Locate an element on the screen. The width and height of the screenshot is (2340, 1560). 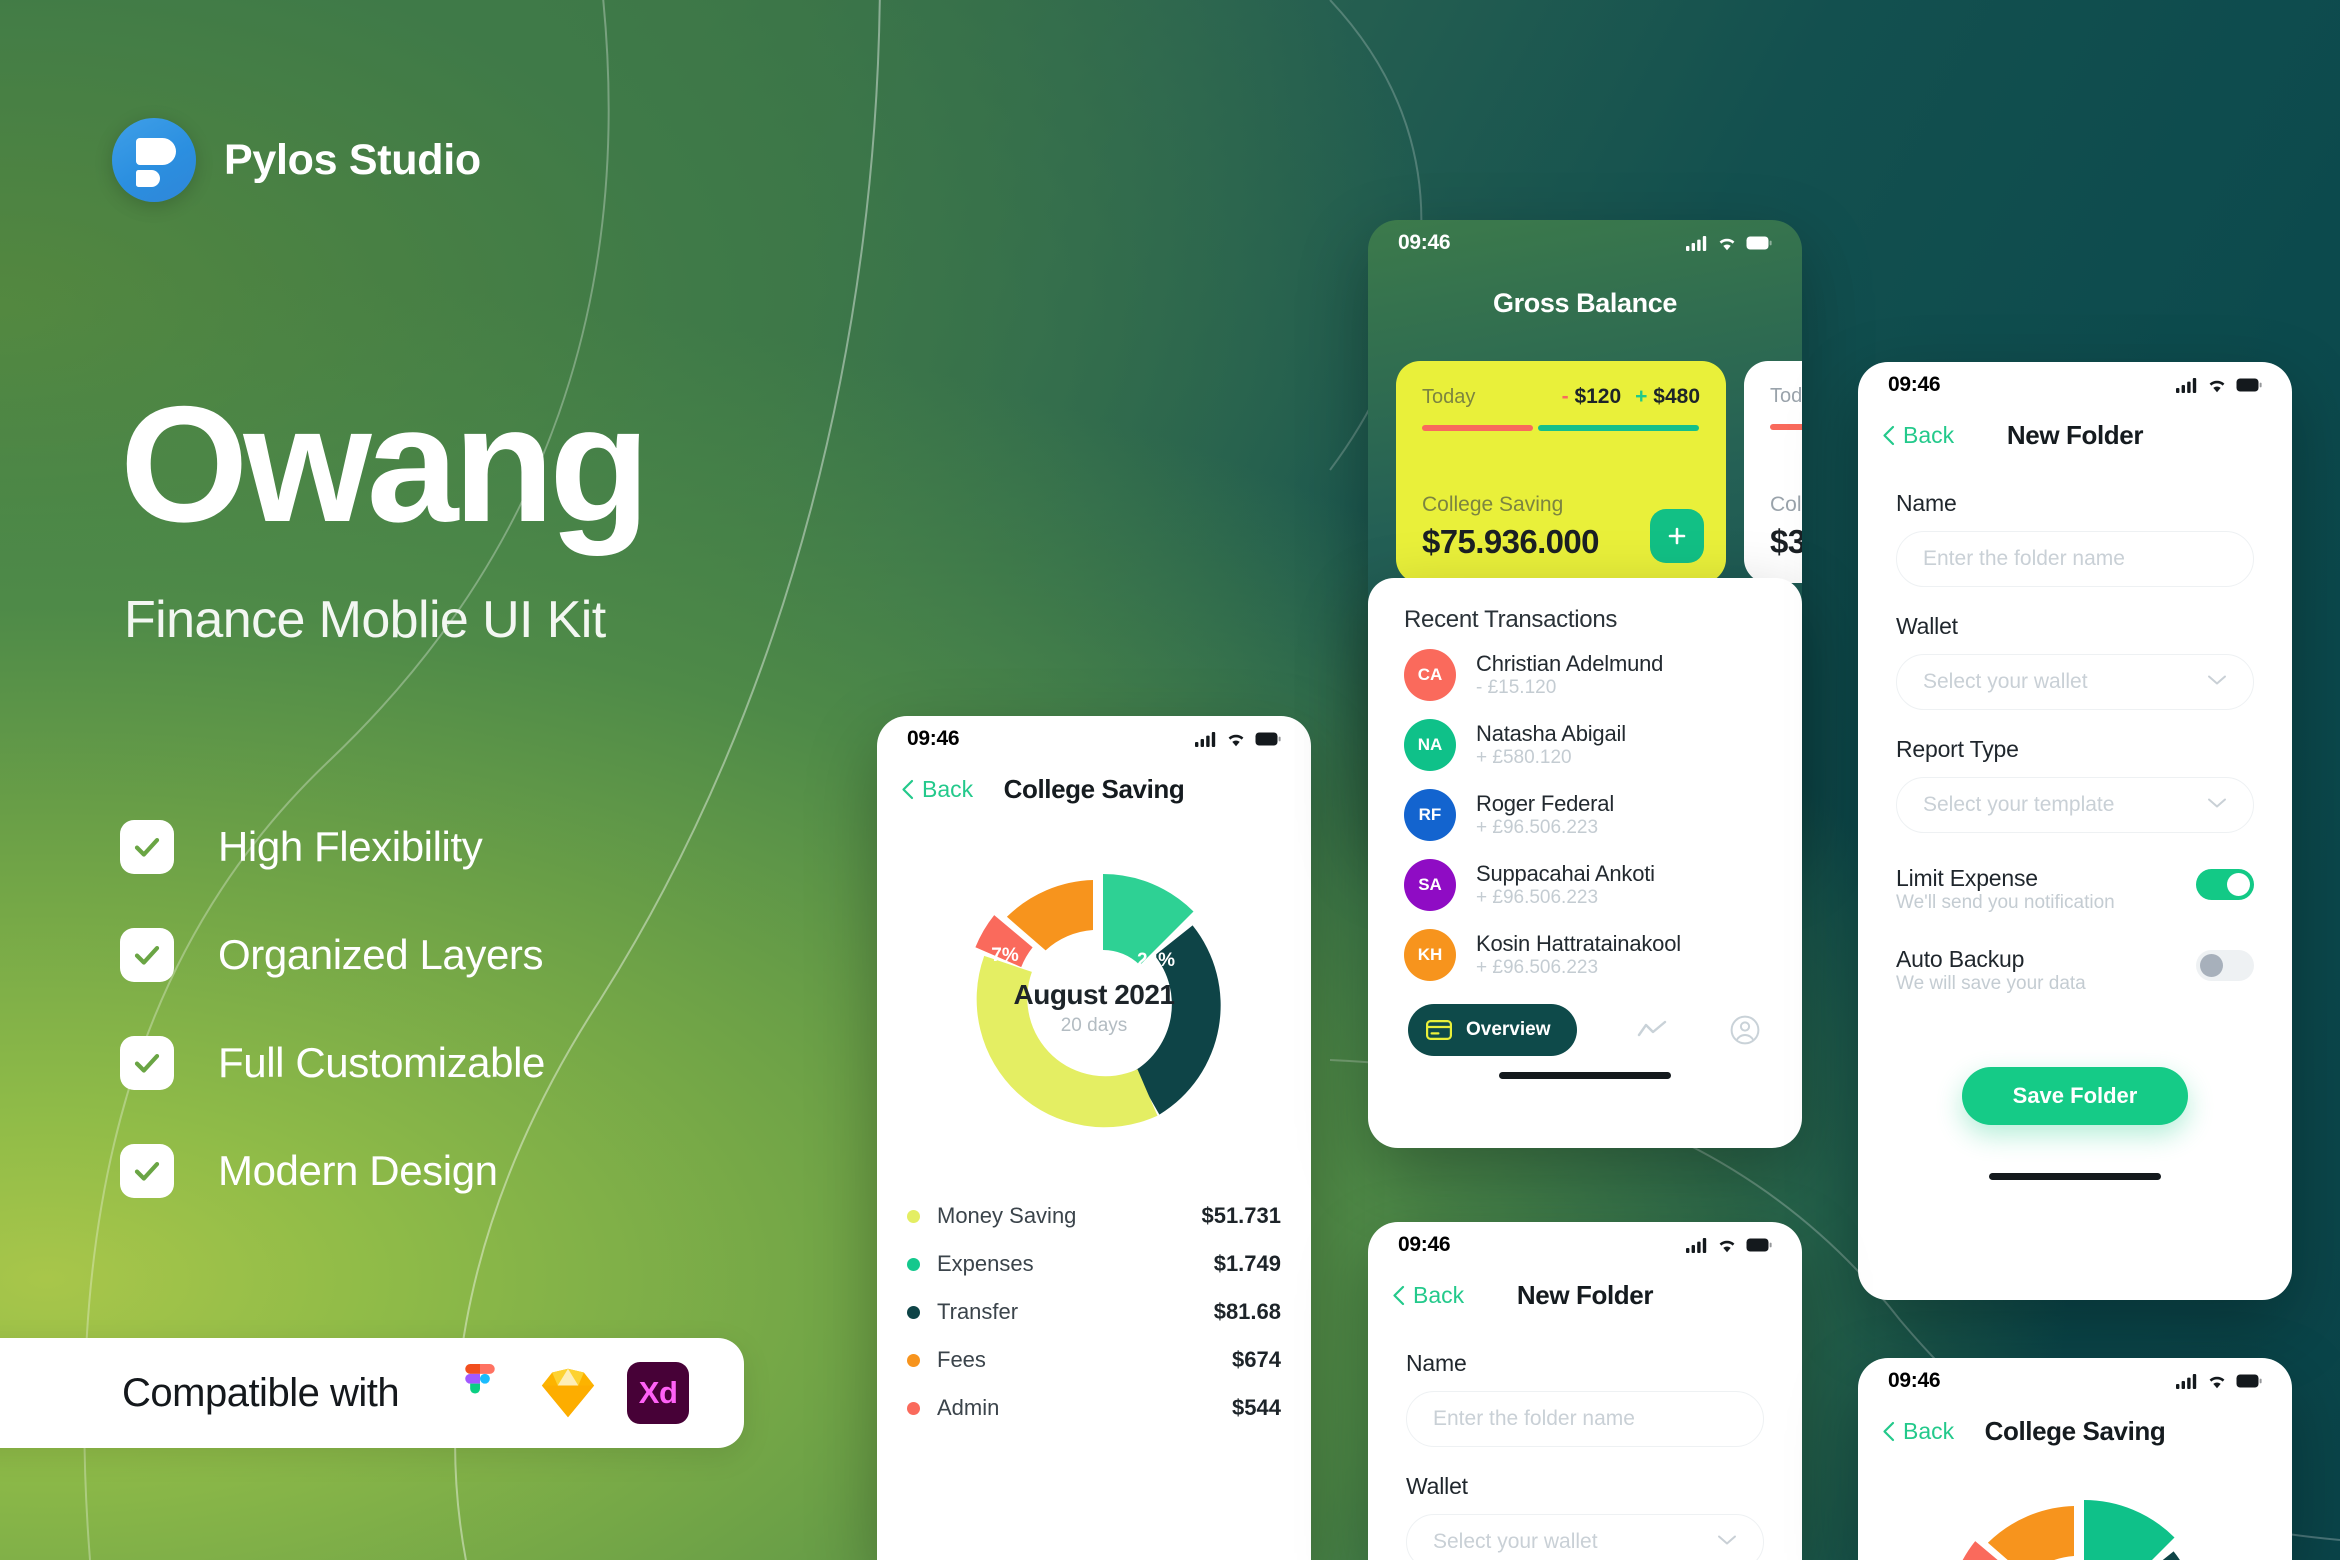
legend-label: Transfer is located at coordinates (978, 1311).